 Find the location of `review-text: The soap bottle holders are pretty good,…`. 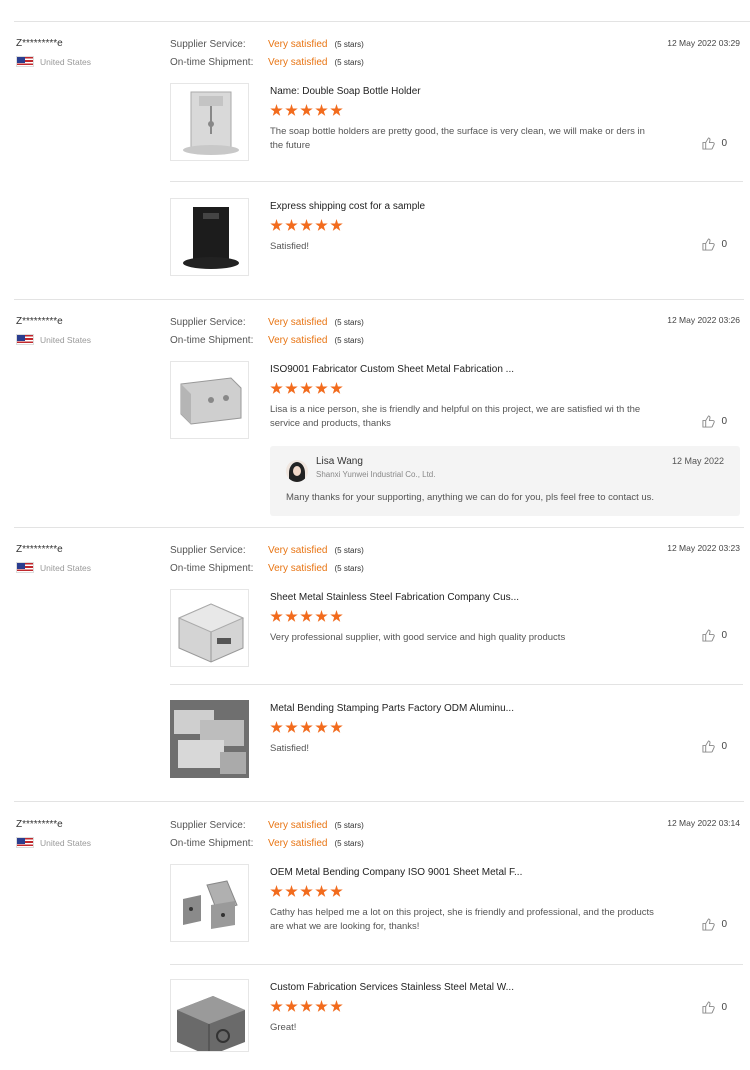

review-text: The soap bottle holders are pretty good,… is located at coordinates (457, 138).